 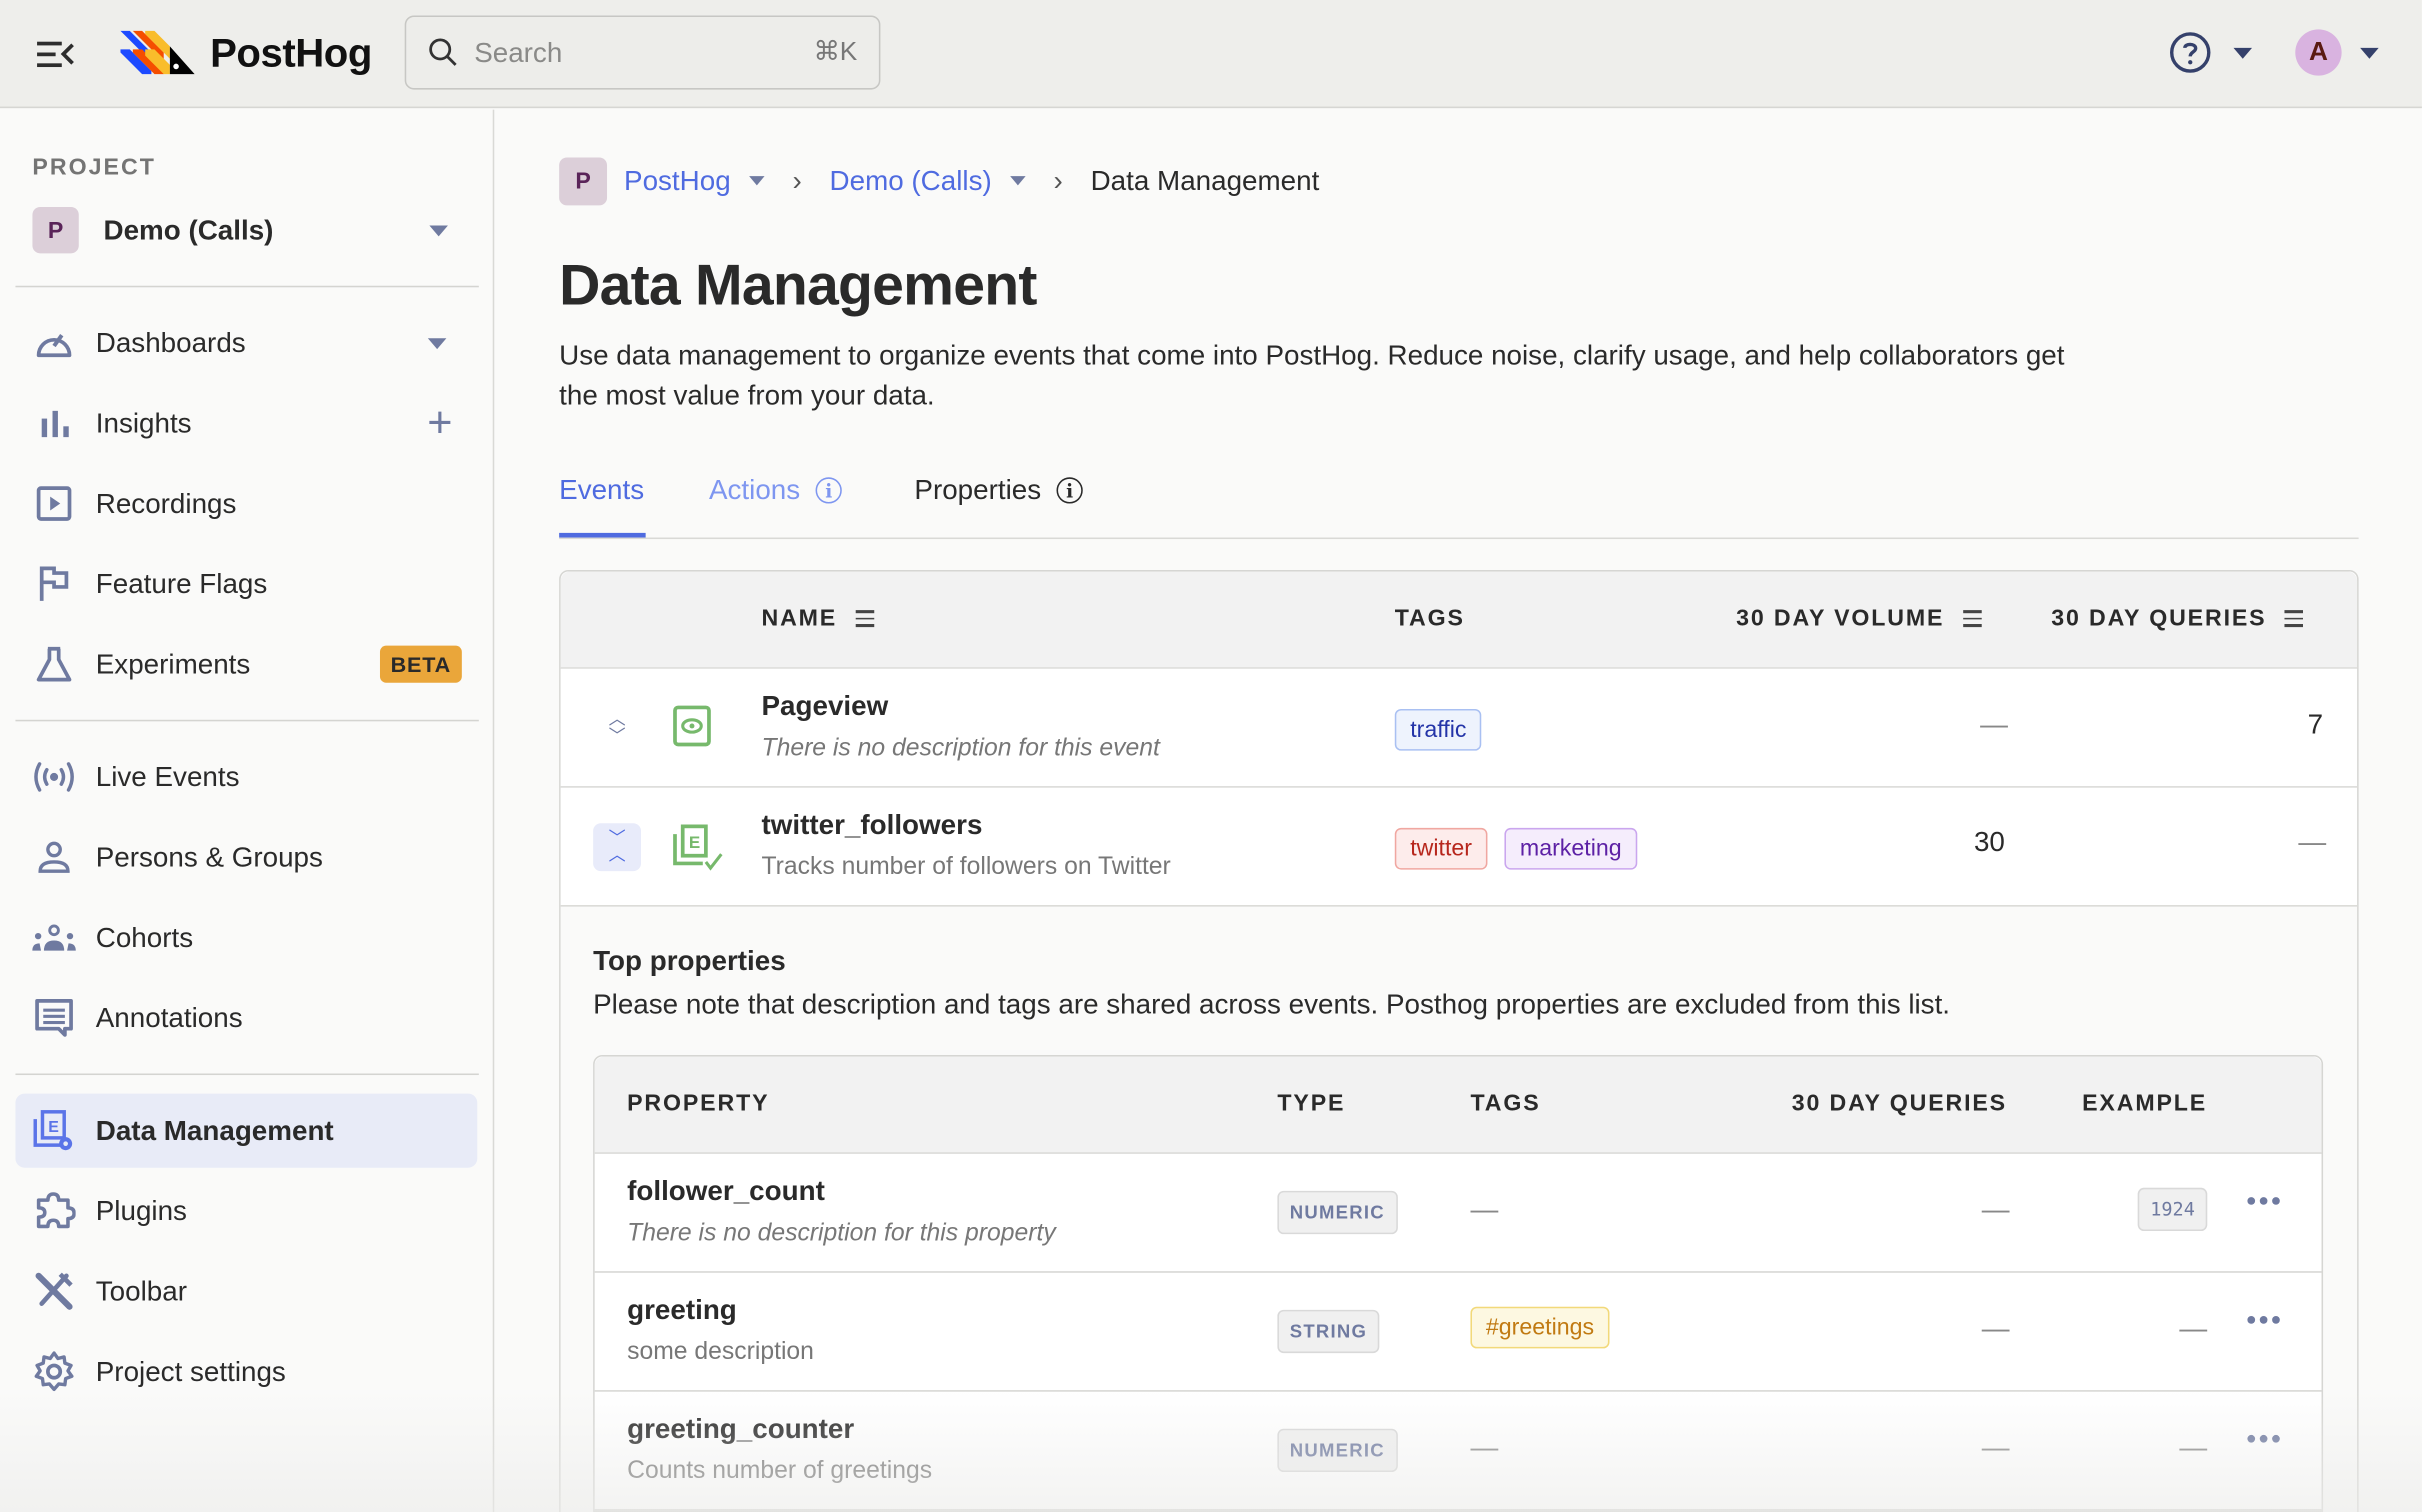 I want to click on event-volume: 30, so click(x=1989, y=842).